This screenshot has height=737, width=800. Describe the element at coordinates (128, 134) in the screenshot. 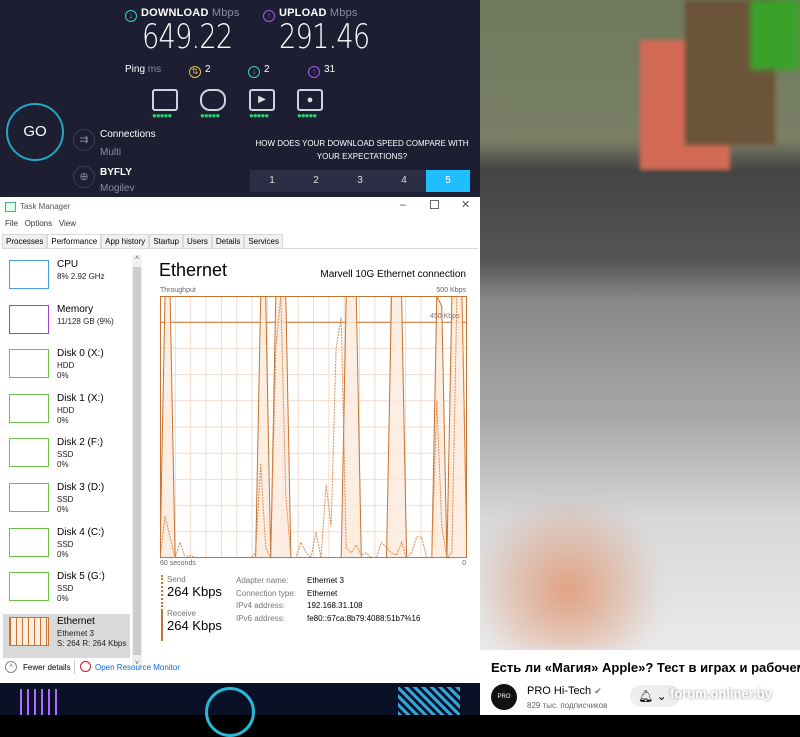

I see `connections-label: Connections` at that location.